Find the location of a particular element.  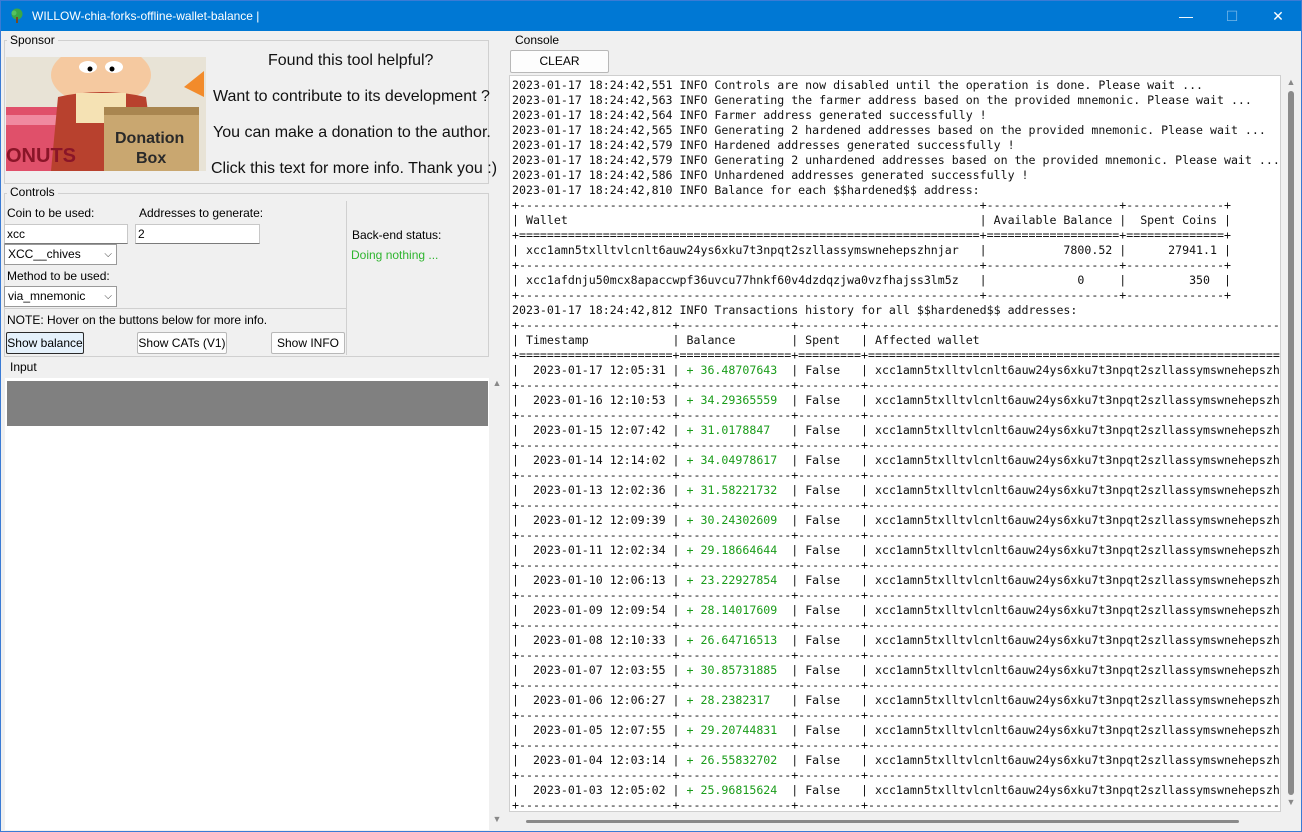

coin-label: Coin to be used: is located at coordinates (51, 213).